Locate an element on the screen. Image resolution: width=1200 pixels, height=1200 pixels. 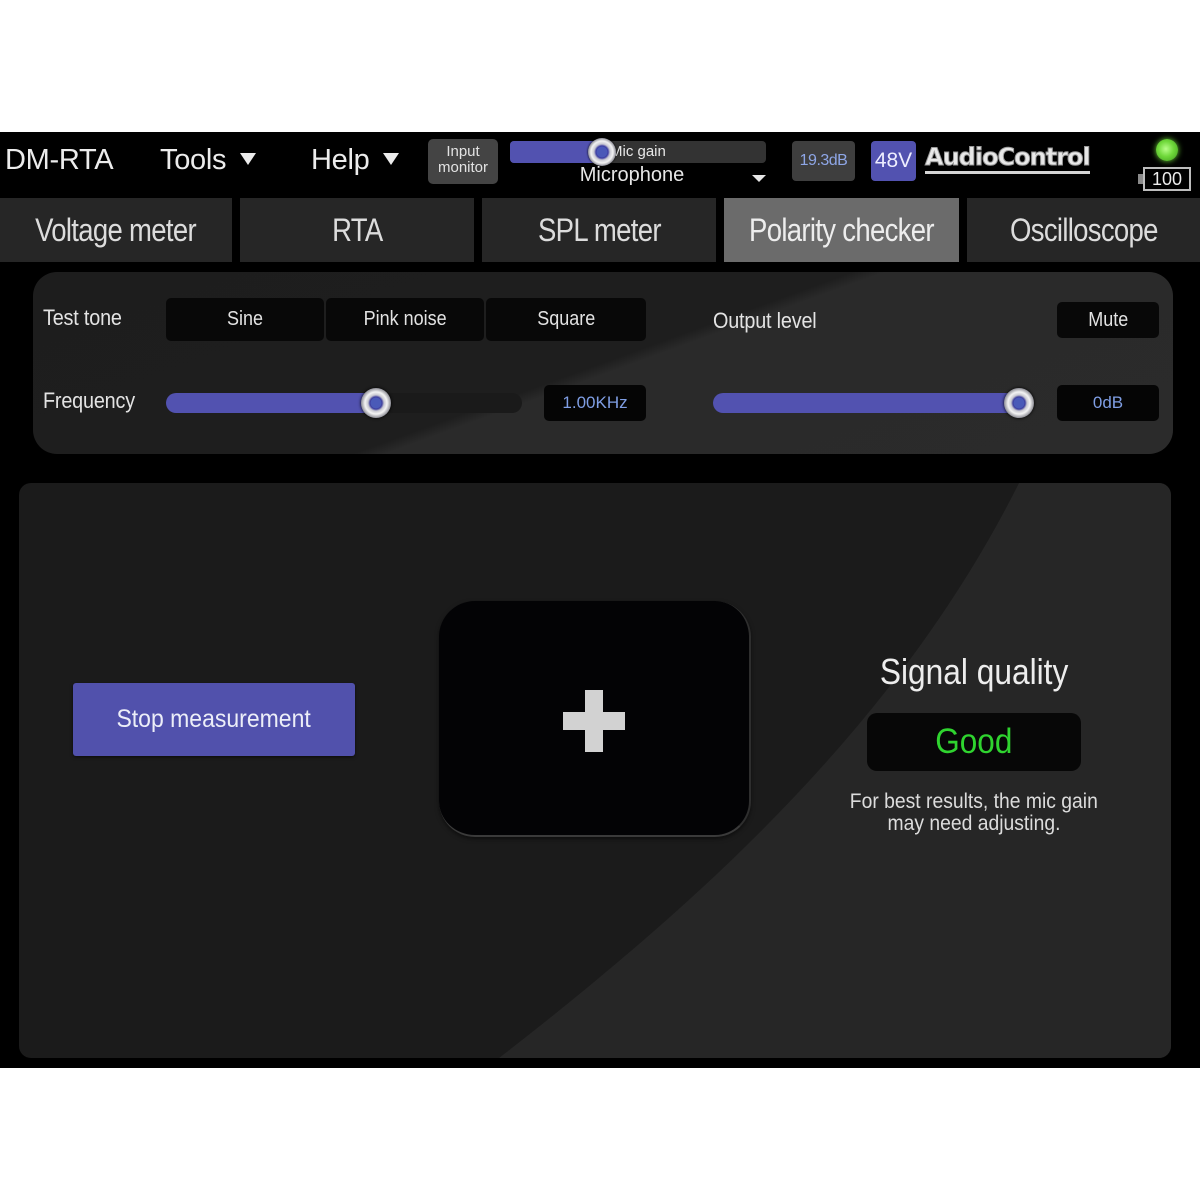
tab-label: Voltage meter is located at coordinates (116, 230).